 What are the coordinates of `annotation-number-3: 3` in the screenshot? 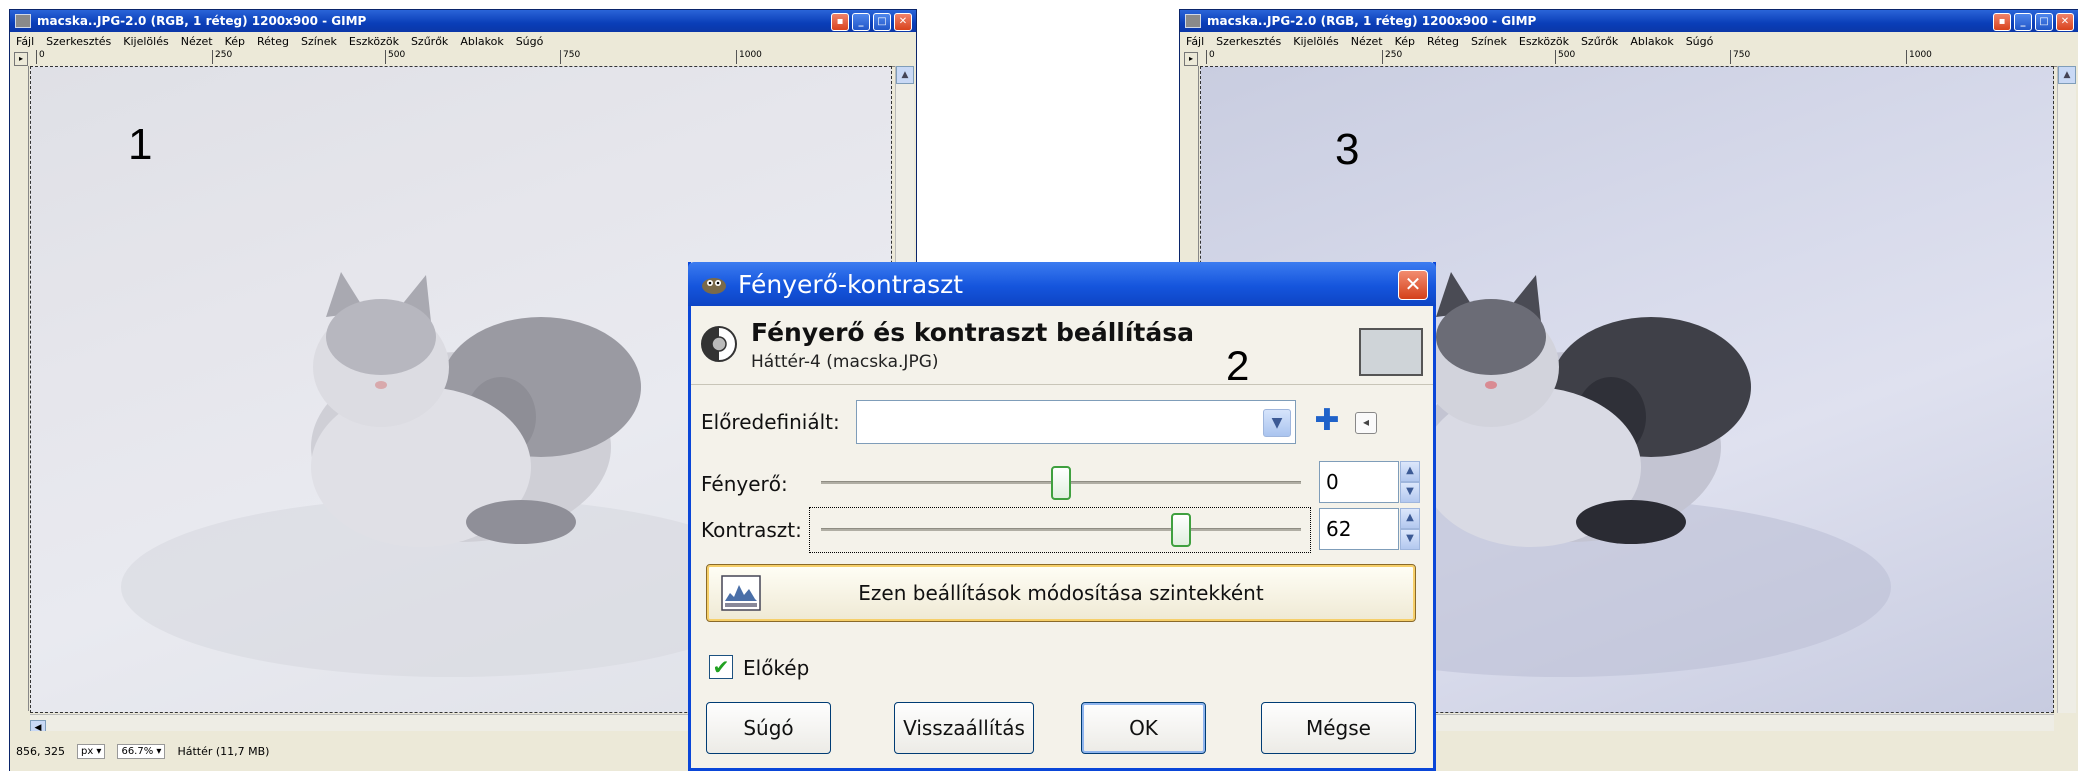 It's located at (1347, 149).